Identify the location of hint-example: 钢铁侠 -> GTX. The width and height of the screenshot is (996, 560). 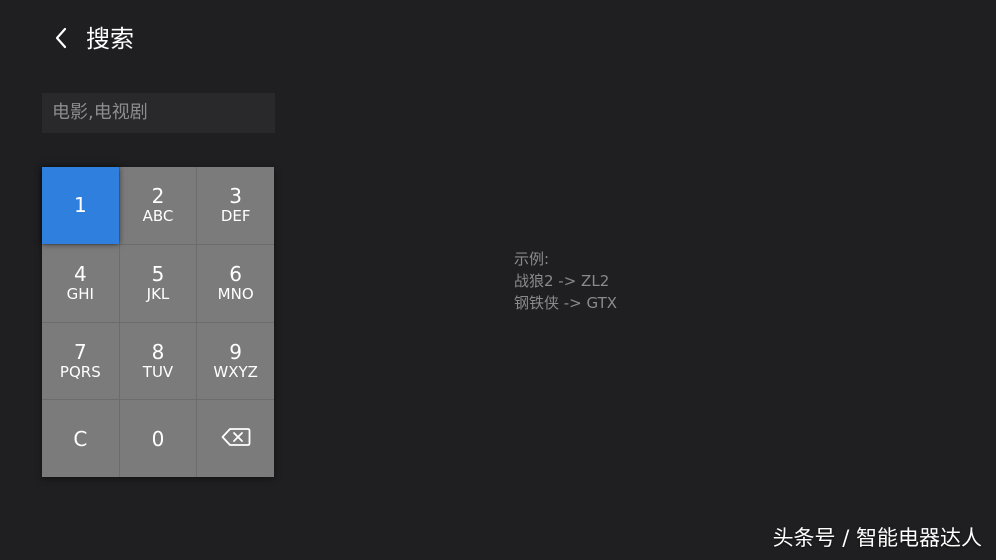
(566, 303).